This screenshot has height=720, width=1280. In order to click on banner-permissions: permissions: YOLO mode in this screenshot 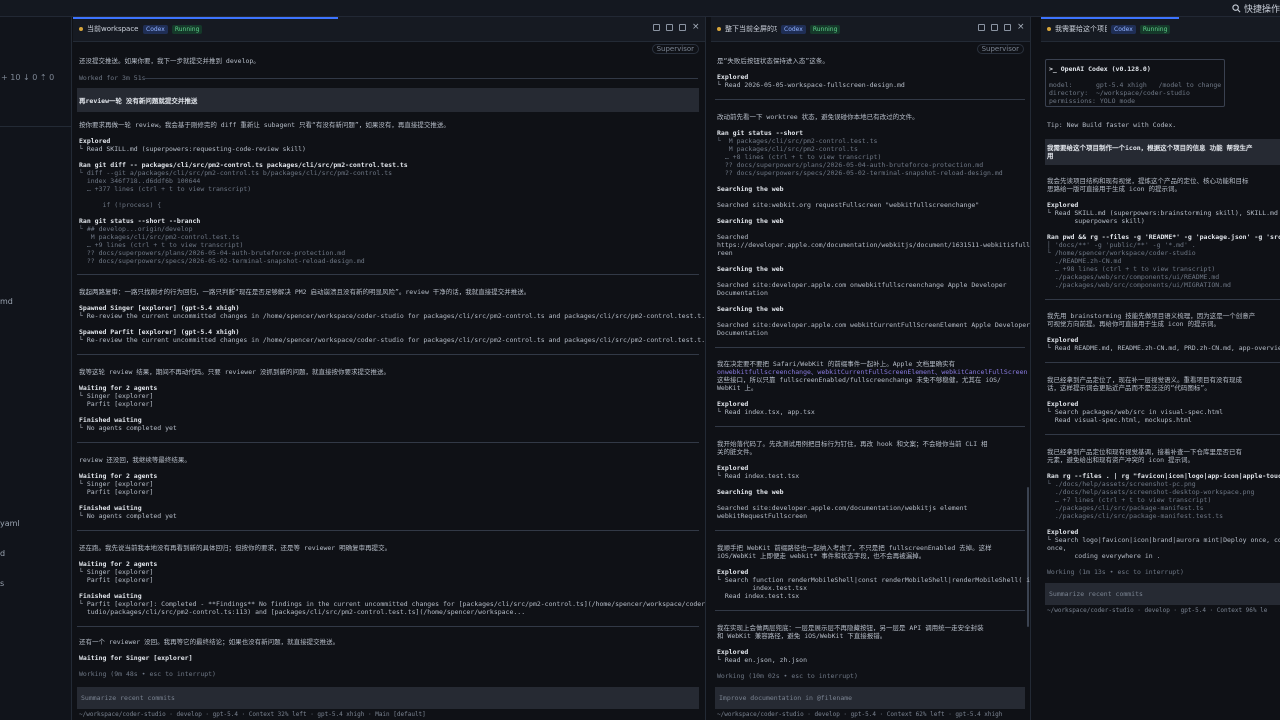, I will do `click(1092, 101)`.